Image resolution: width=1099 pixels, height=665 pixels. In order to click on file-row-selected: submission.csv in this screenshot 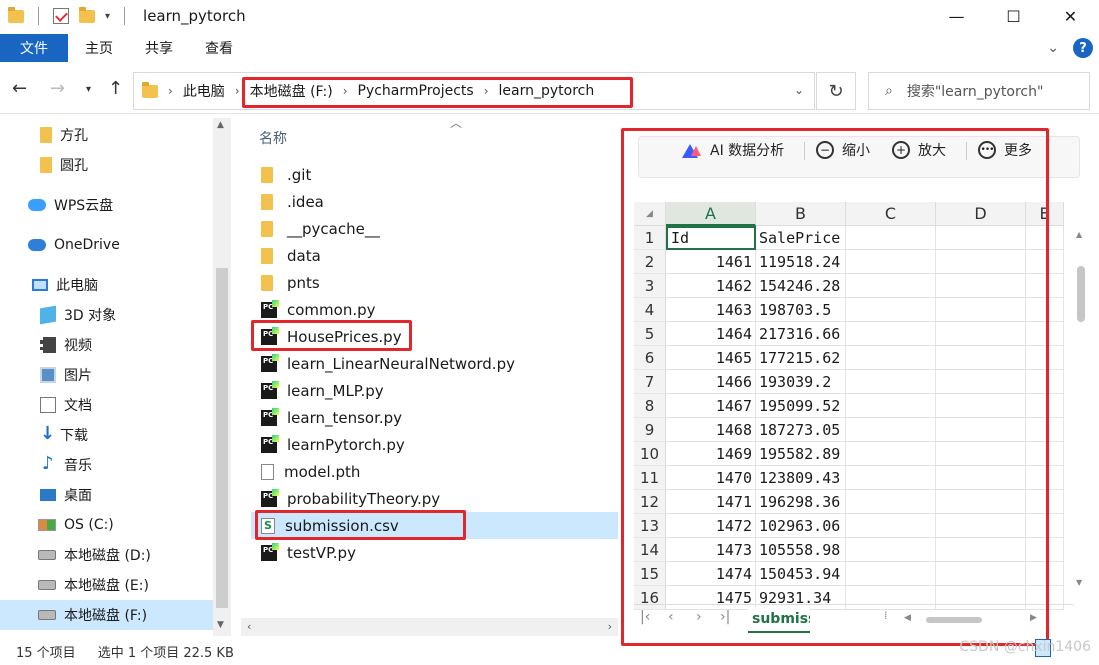, I will do `click(434, 525)`.